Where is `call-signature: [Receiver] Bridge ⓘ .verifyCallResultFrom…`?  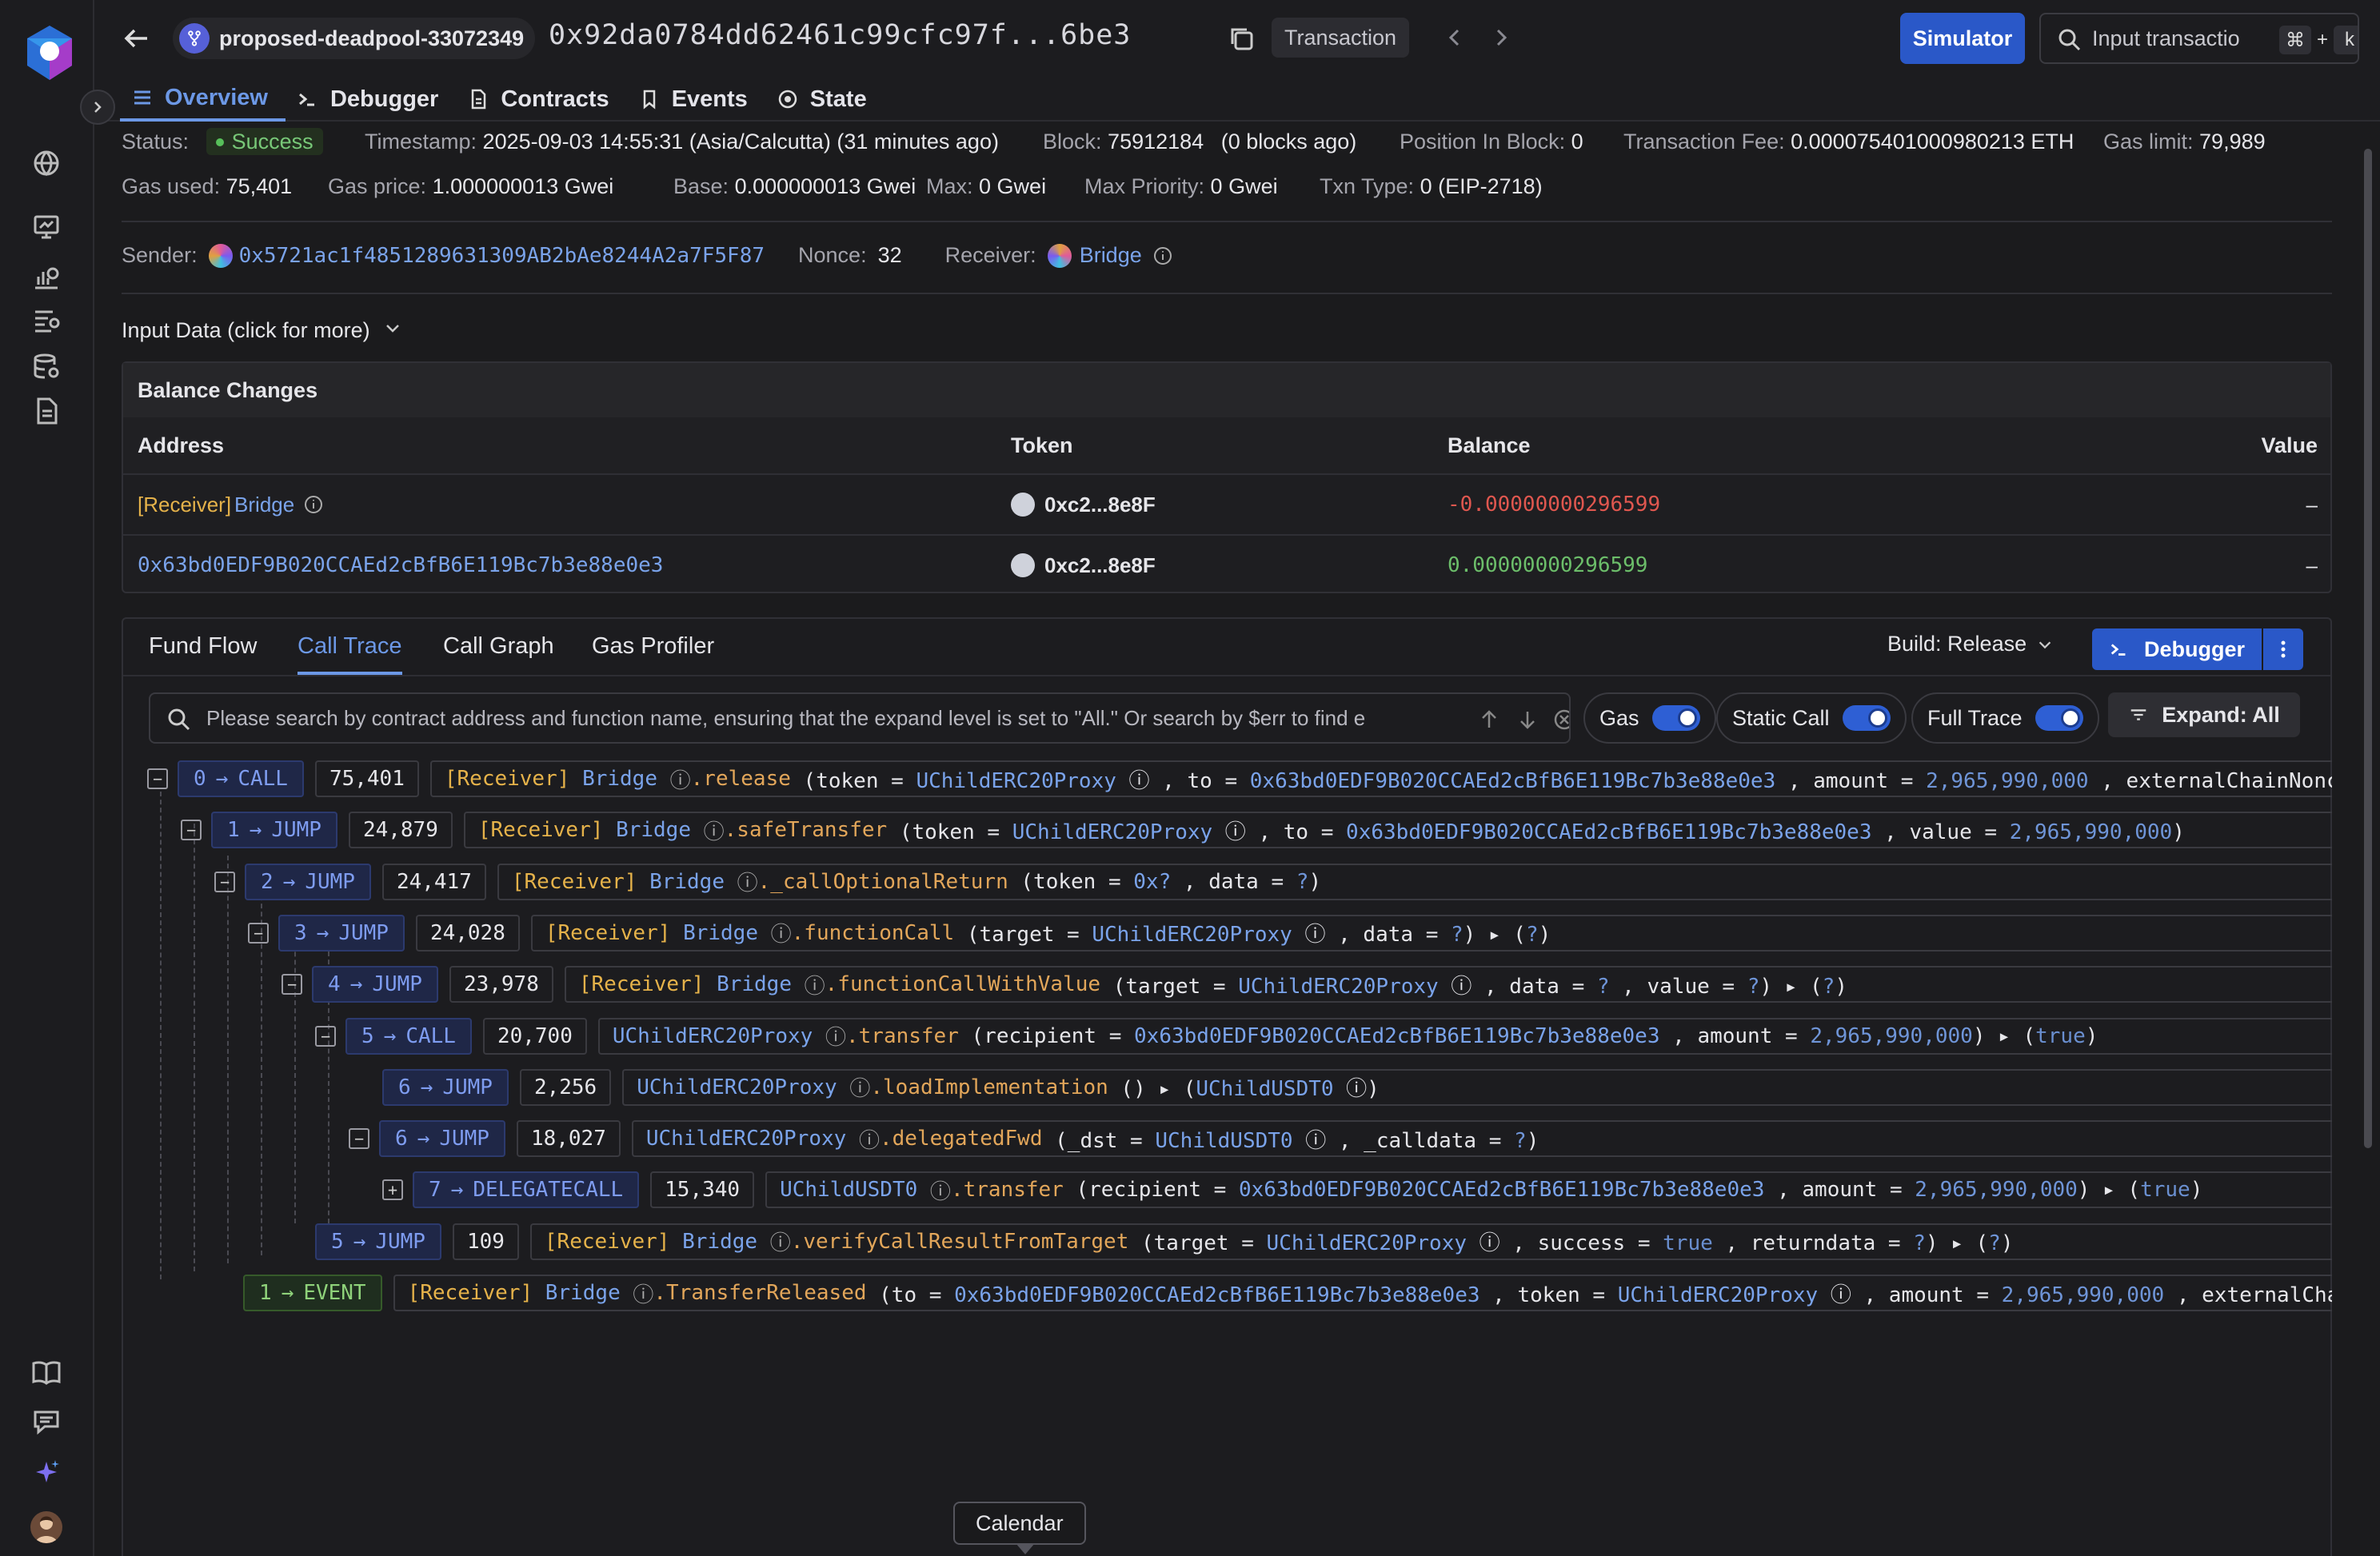 call-signature: [Receiver] Bridge ⓘ .verifyCallResultFrom… is located at coordinates (1430, 1241).